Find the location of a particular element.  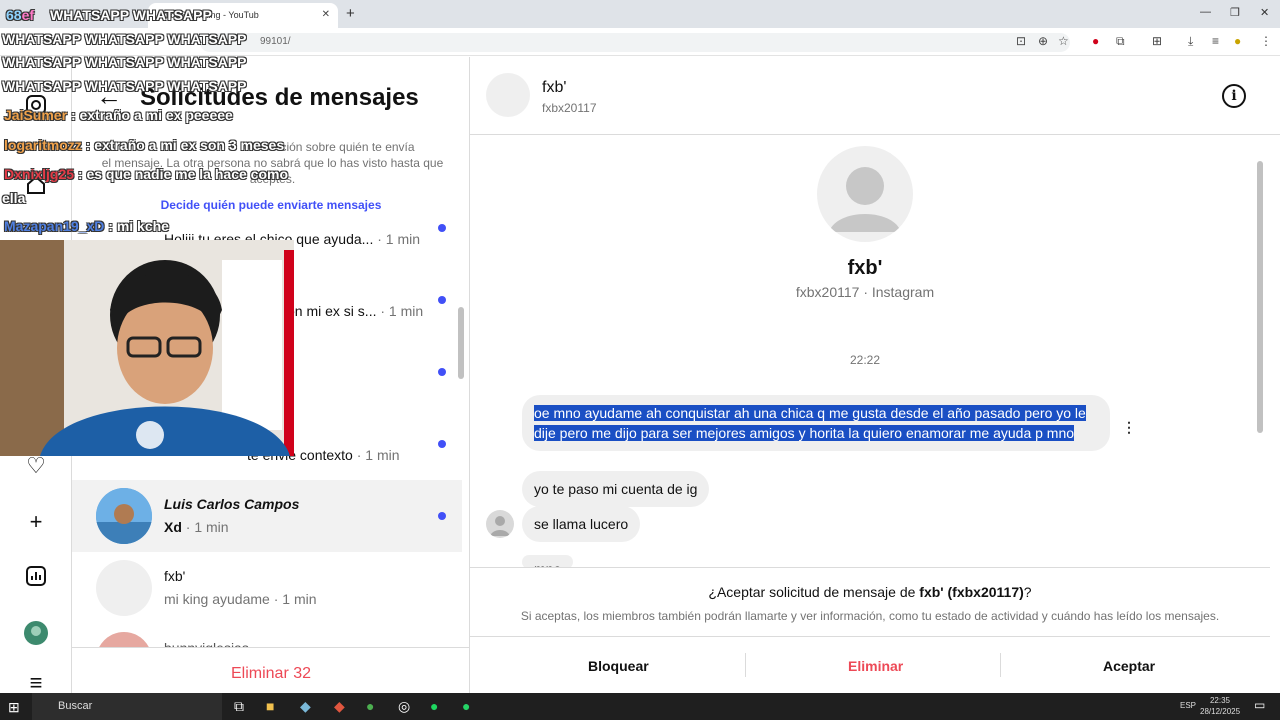

chrome-icon: ● is located at coordinates (370, 706).